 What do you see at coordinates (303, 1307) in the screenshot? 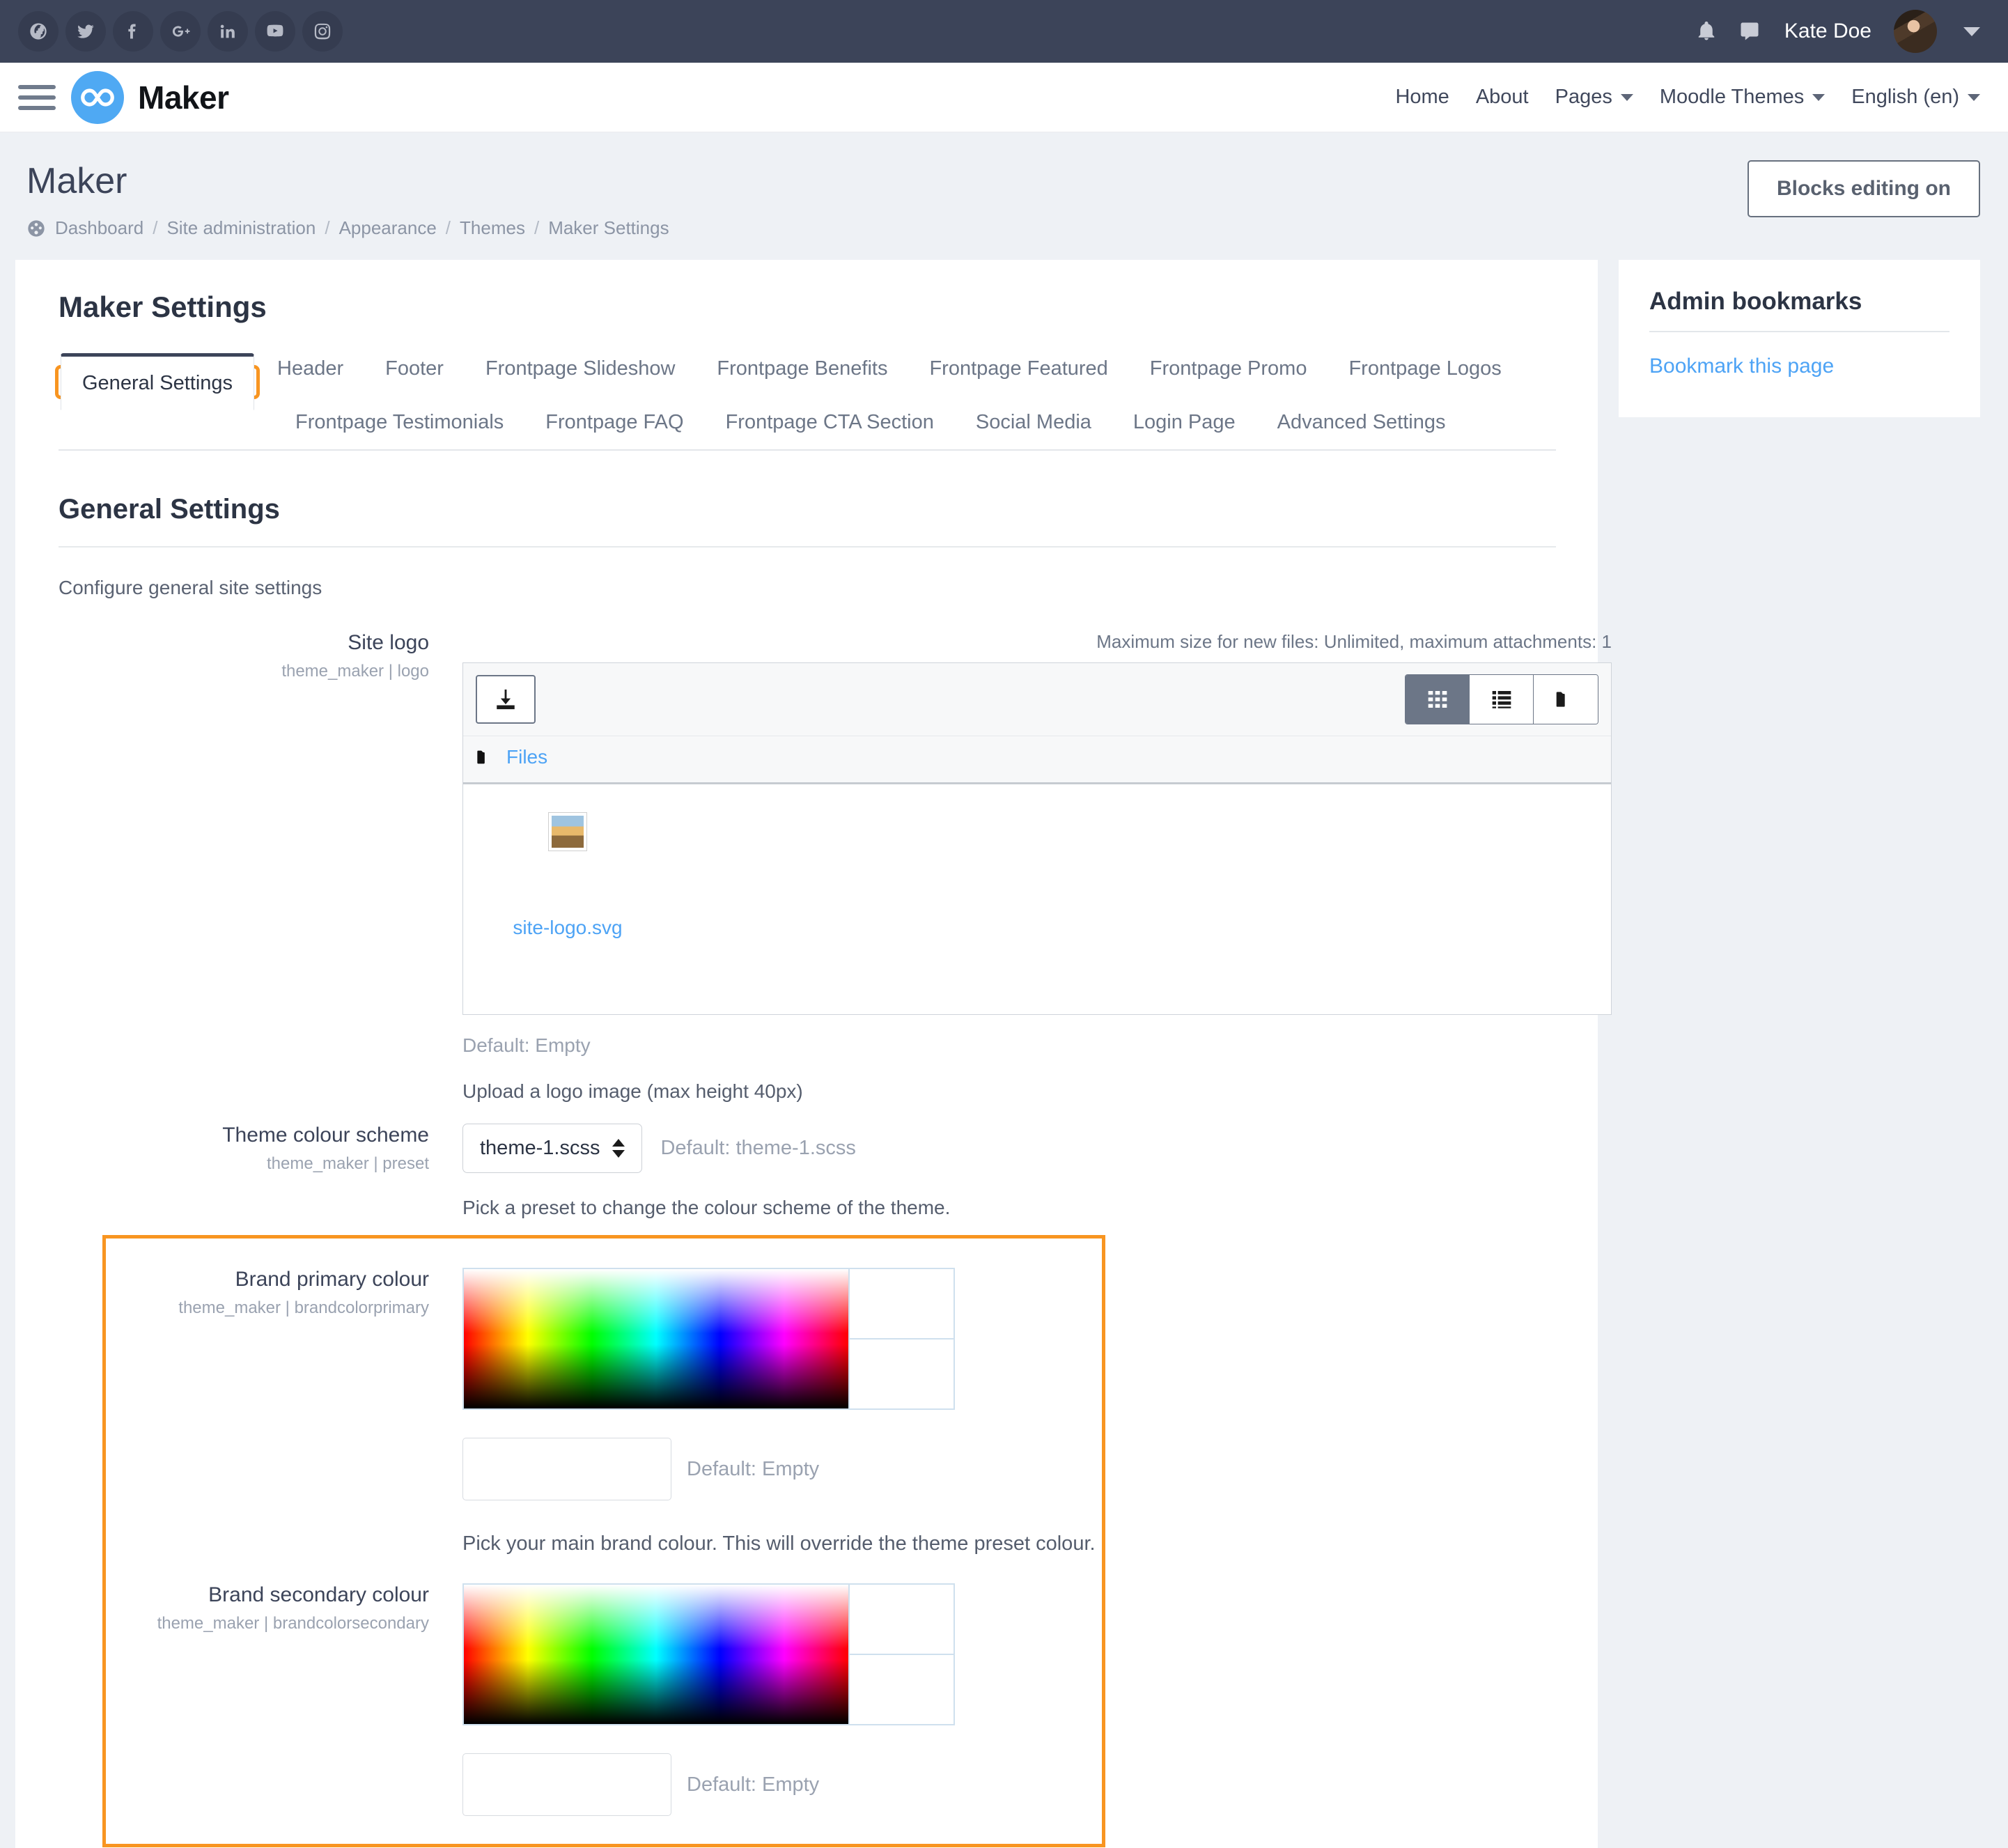
I see `brand-primary-sublabel: theme_maker | brandcolorprimary` at bounding box center [303, 1307].